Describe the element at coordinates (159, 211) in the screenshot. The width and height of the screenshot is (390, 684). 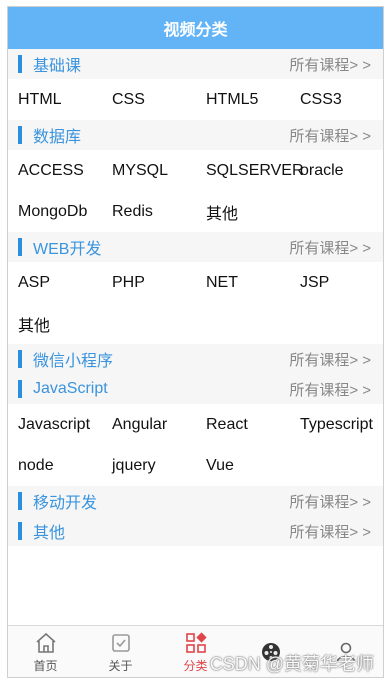
I see `category-item: Redis` at that location.